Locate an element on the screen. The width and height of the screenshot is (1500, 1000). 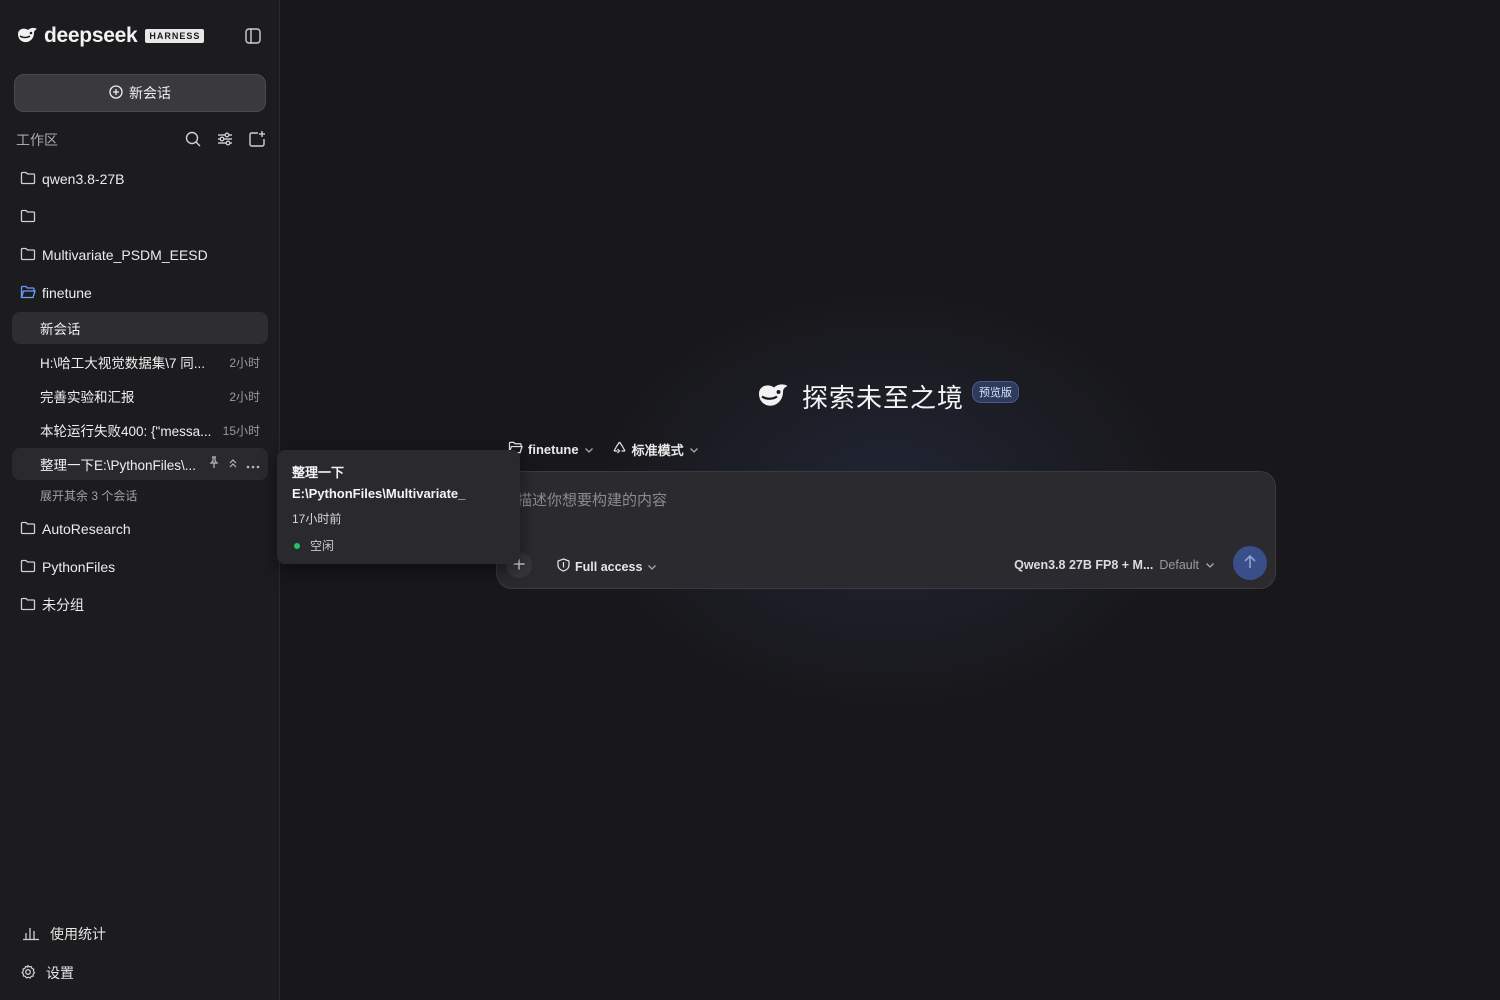
folder-label: Multivariate_PSDM_EESD is located at coordinates (125, 255).